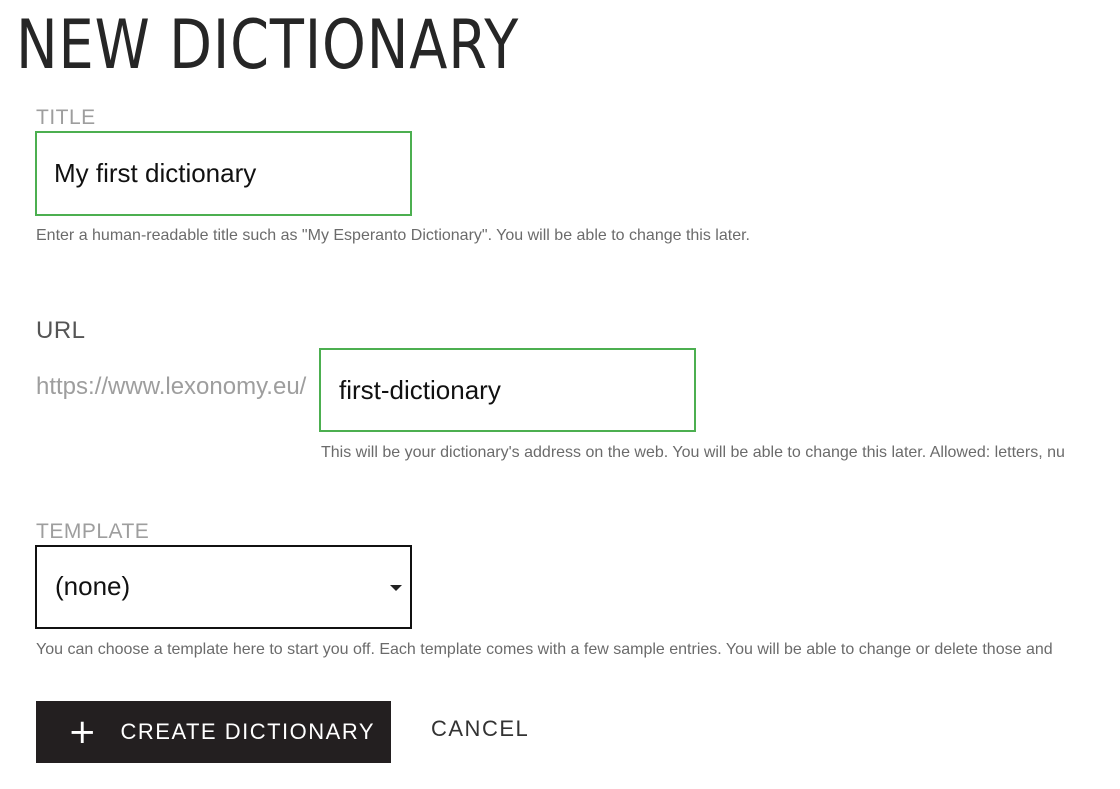  Describe the element at coordinates (66, 117) in the screenshot. I see `title-label: TITLE` at that location.